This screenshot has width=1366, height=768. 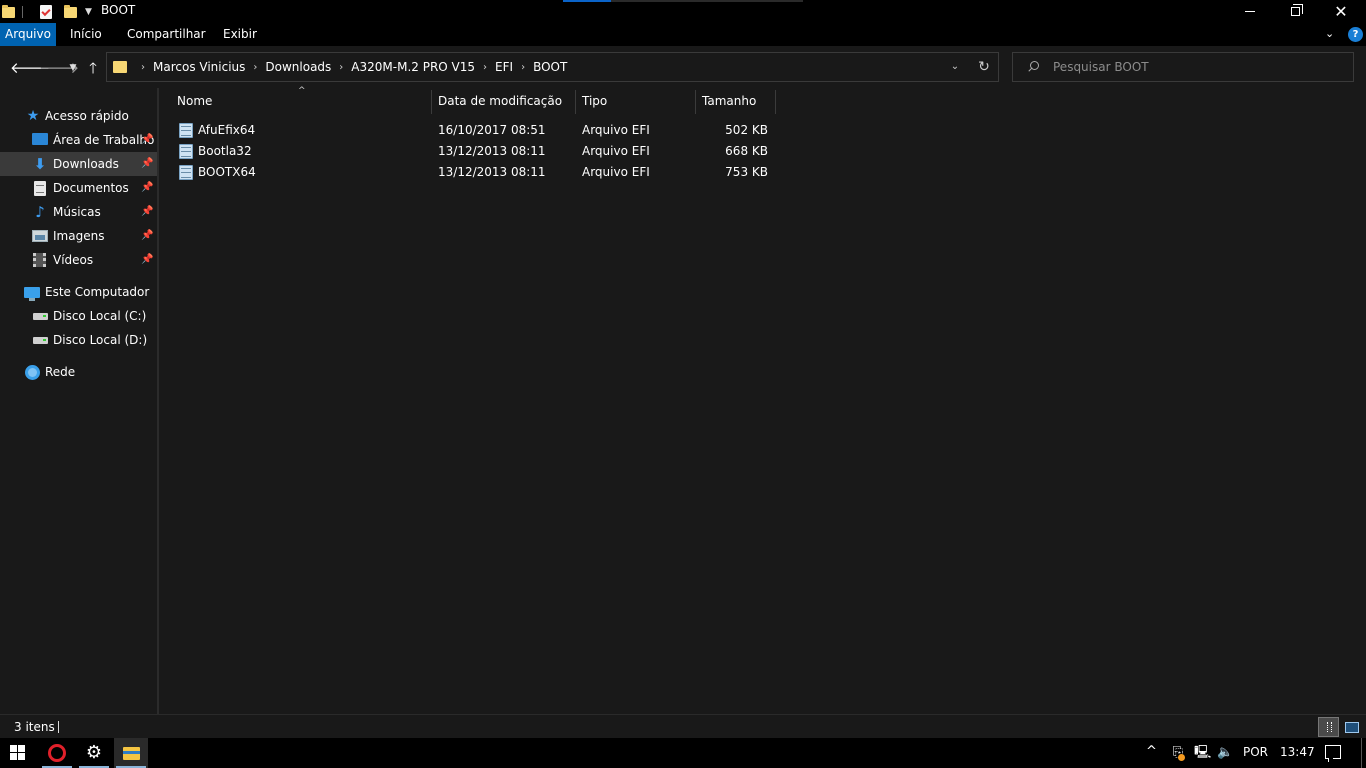 What do you see at coordinates (1297, 752) in the screenshot?
I see `clock: 13:47` at bounding box center [1297, 752].